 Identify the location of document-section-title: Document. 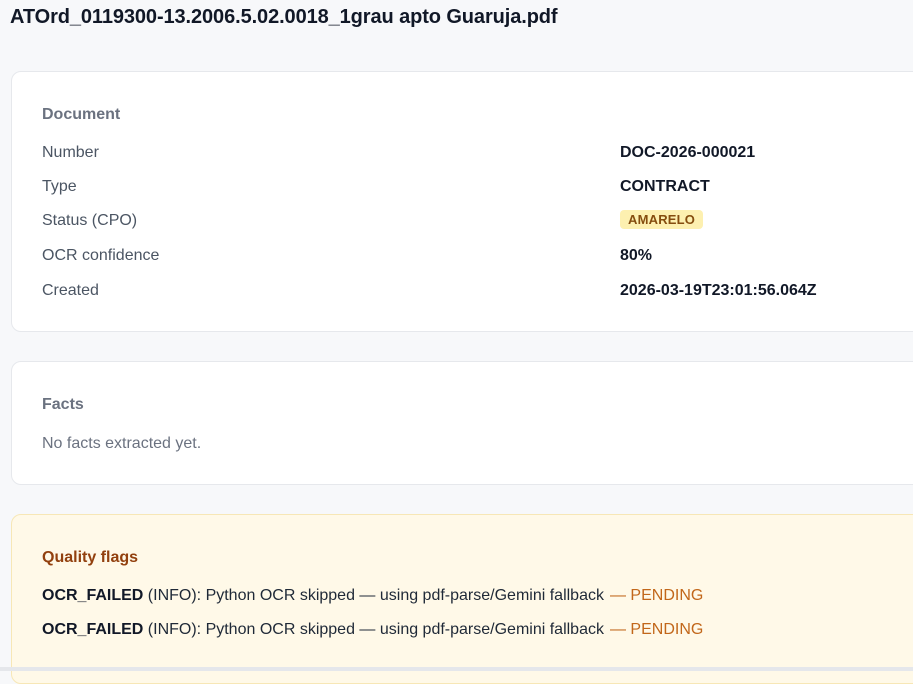
(81, 114).